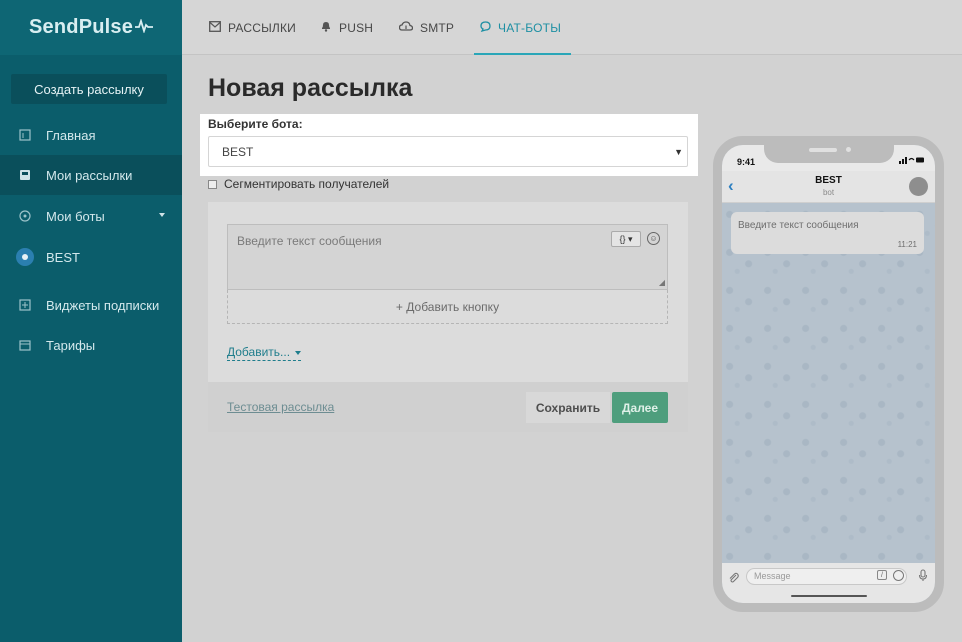  I want to click on sidebar-item-label: BEST, so click(63, 257).